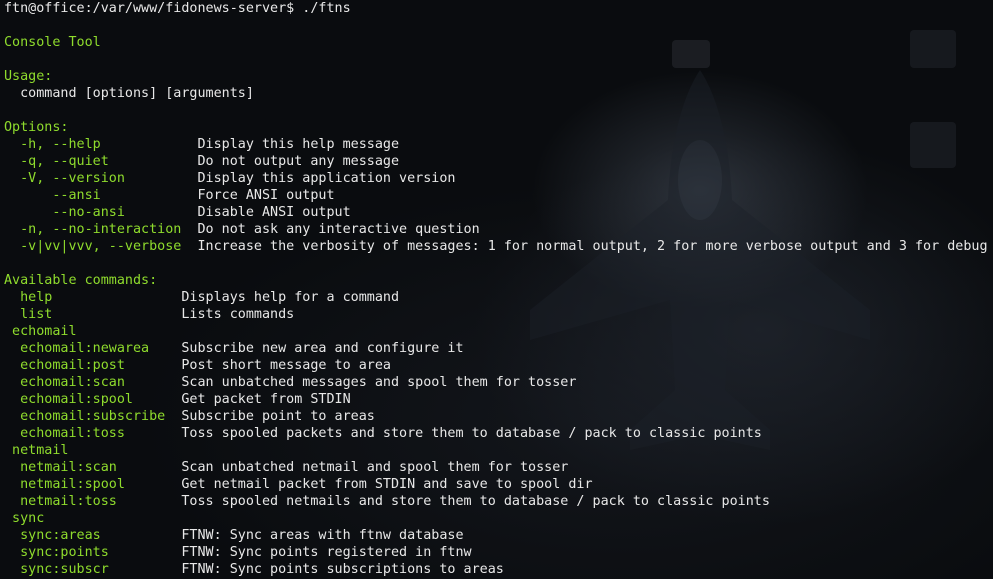 The width and height of the screenshot is (993, 579). Describe the element at coordinates (498, 365) in the screenshot. I see `command-row: echomail:post Post short message to area` at that location.